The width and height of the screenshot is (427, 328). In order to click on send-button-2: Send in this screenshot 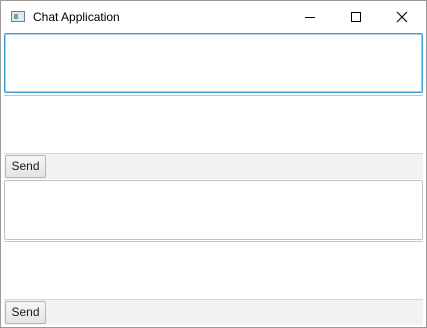, I will do `click(25, 312)`.